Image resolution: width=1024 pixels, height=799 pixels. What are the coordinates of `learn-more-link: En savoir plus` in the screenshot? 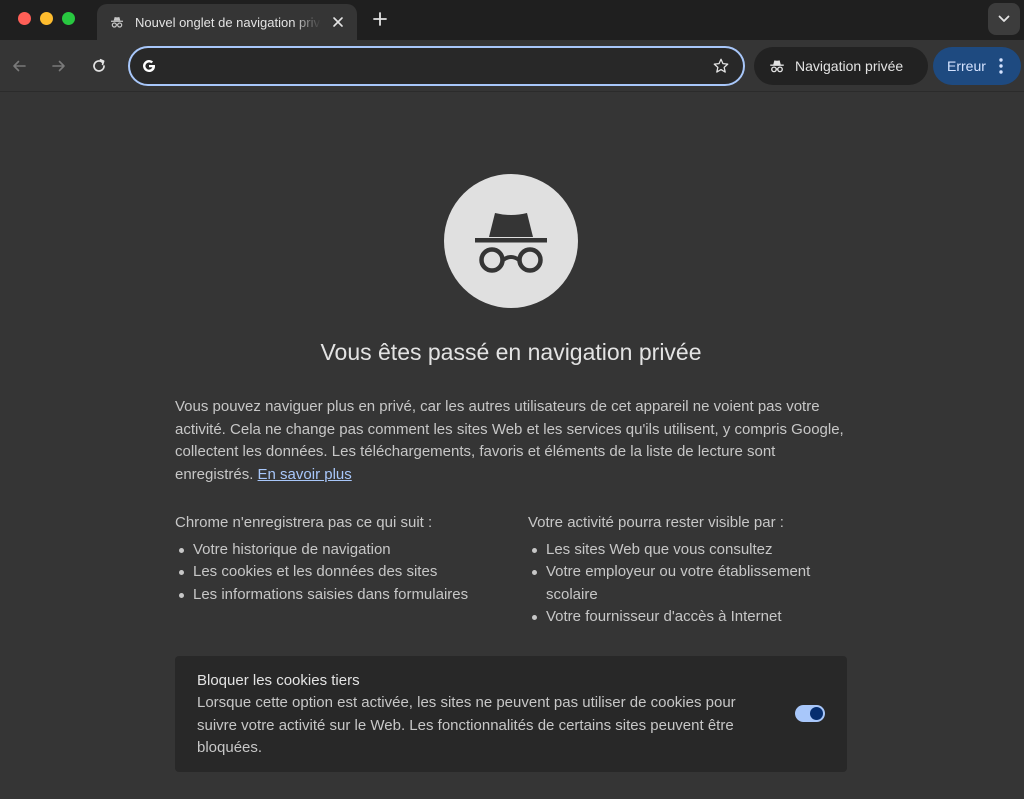 It's located at (305, 474).